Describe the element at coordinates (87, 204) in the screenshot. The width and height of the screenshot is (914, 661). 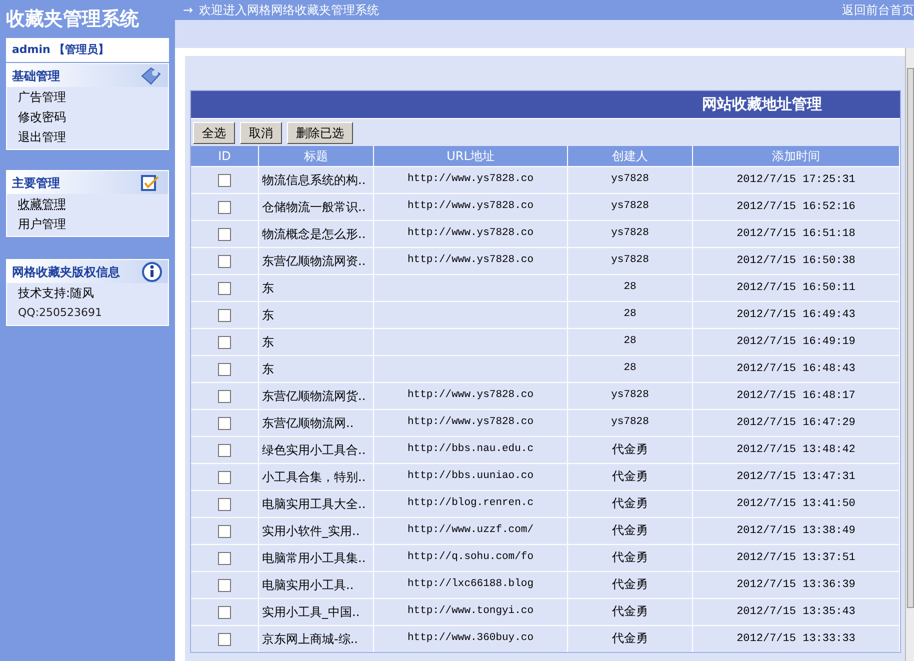
I see `menu-item: 收藏管理` at that location.